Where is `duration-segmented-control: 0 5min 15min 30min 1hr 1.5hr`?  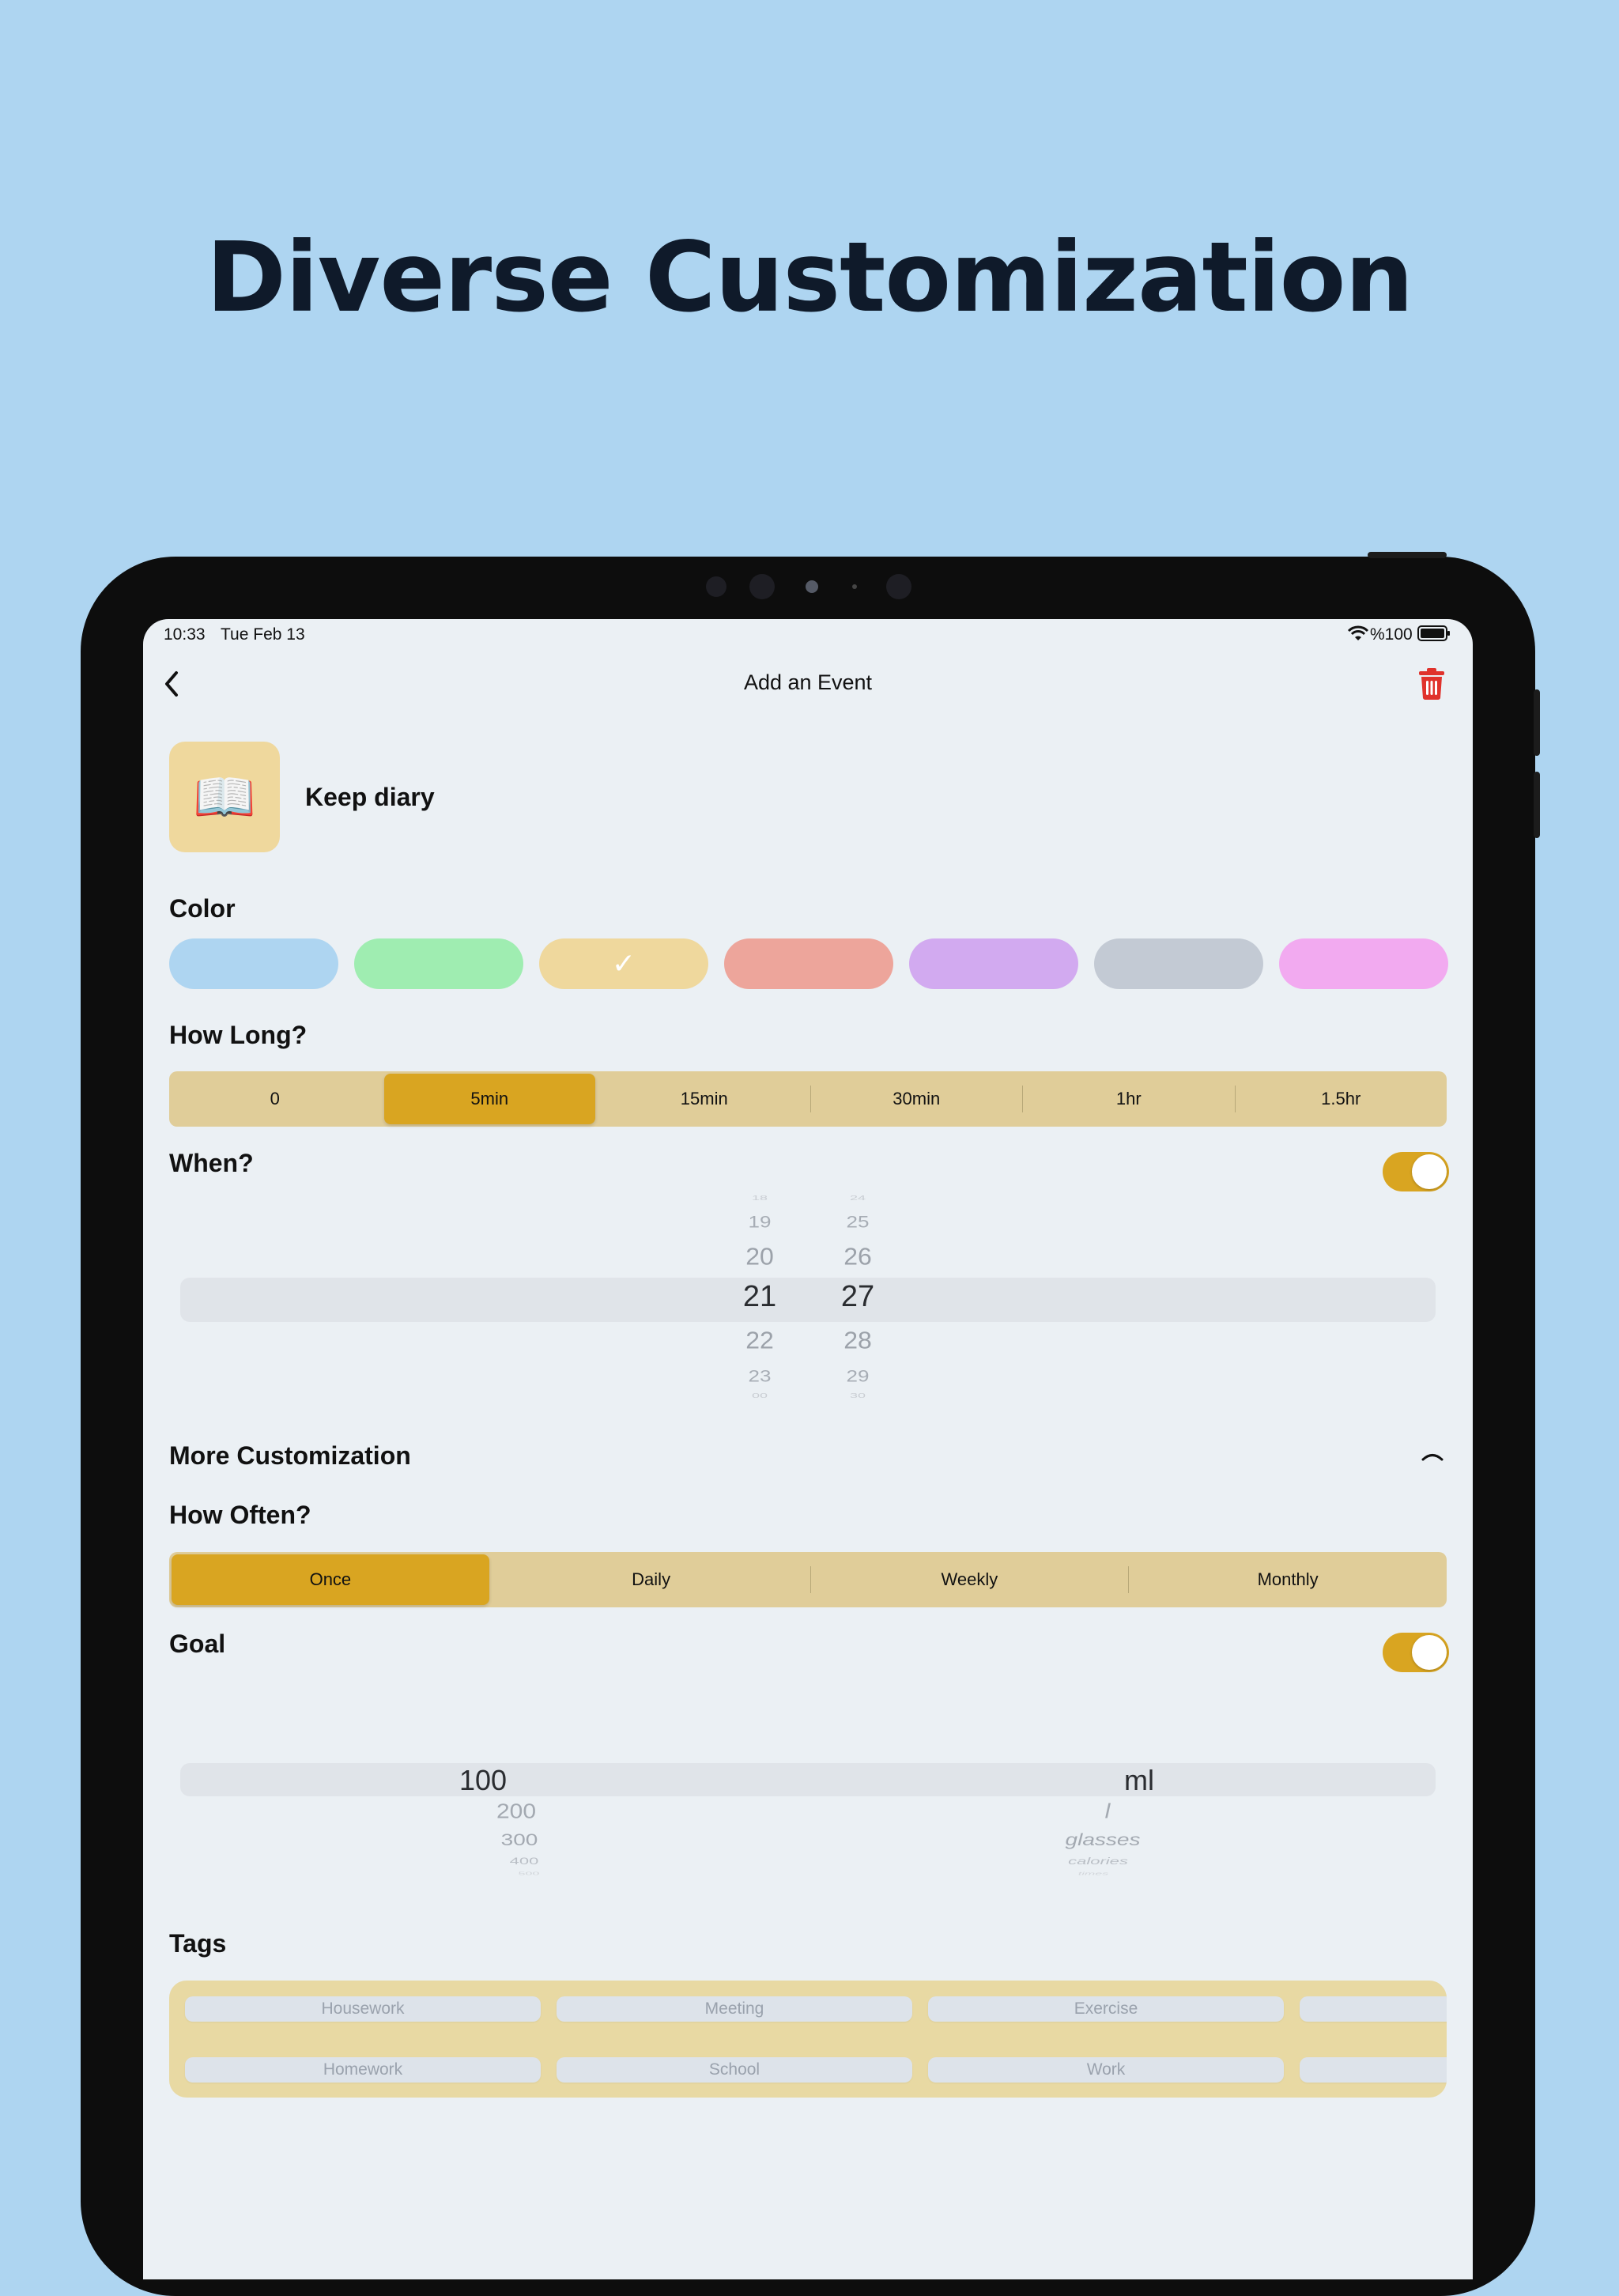
duration-segmented-control: 0 5min 15min 30min 1hr 1.5hr is located at coordinates (808, 1099).